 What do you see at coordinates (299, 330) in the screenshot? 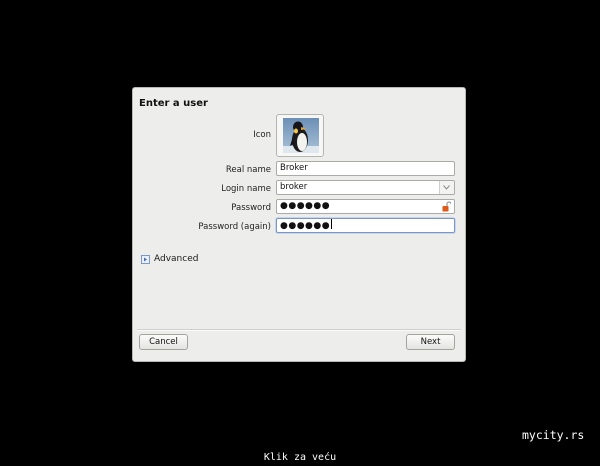
I see `button-separator` at bounding box center [299, 330].